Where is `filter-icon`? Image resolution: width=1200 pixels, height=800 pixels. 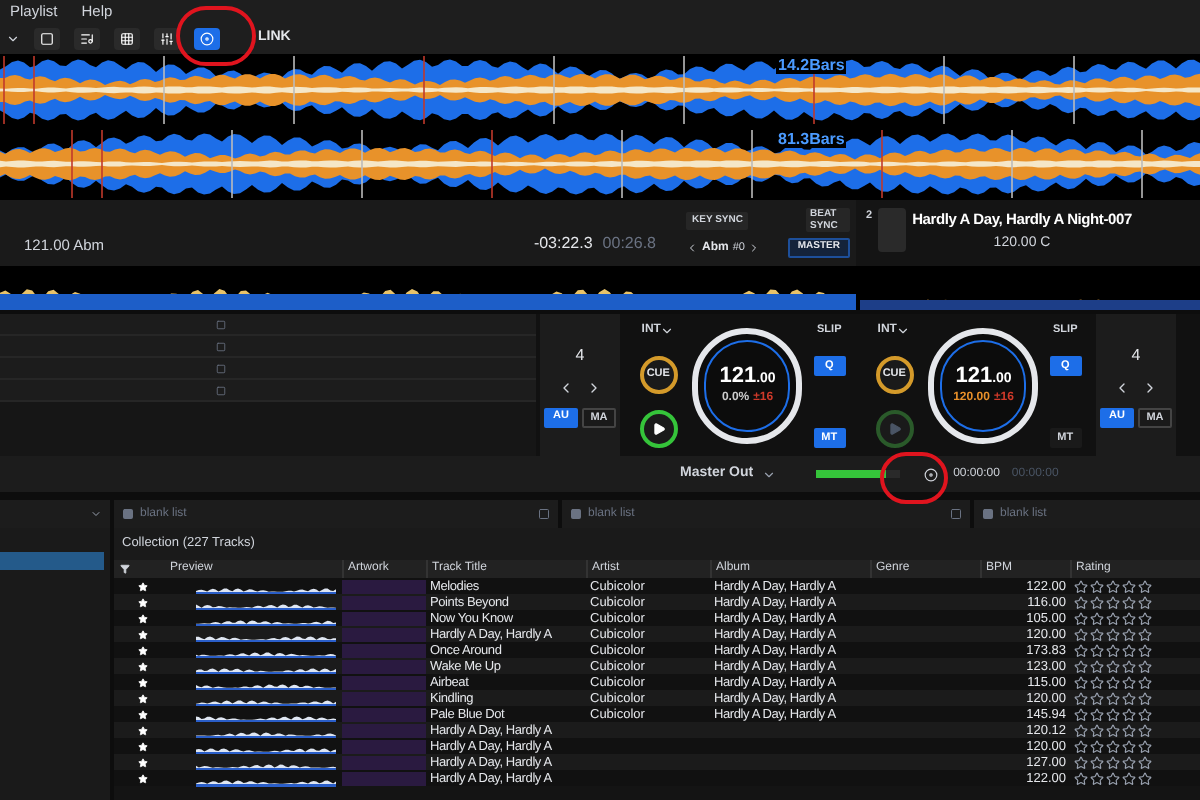
filter-icon is located at coordinates (125, 569).